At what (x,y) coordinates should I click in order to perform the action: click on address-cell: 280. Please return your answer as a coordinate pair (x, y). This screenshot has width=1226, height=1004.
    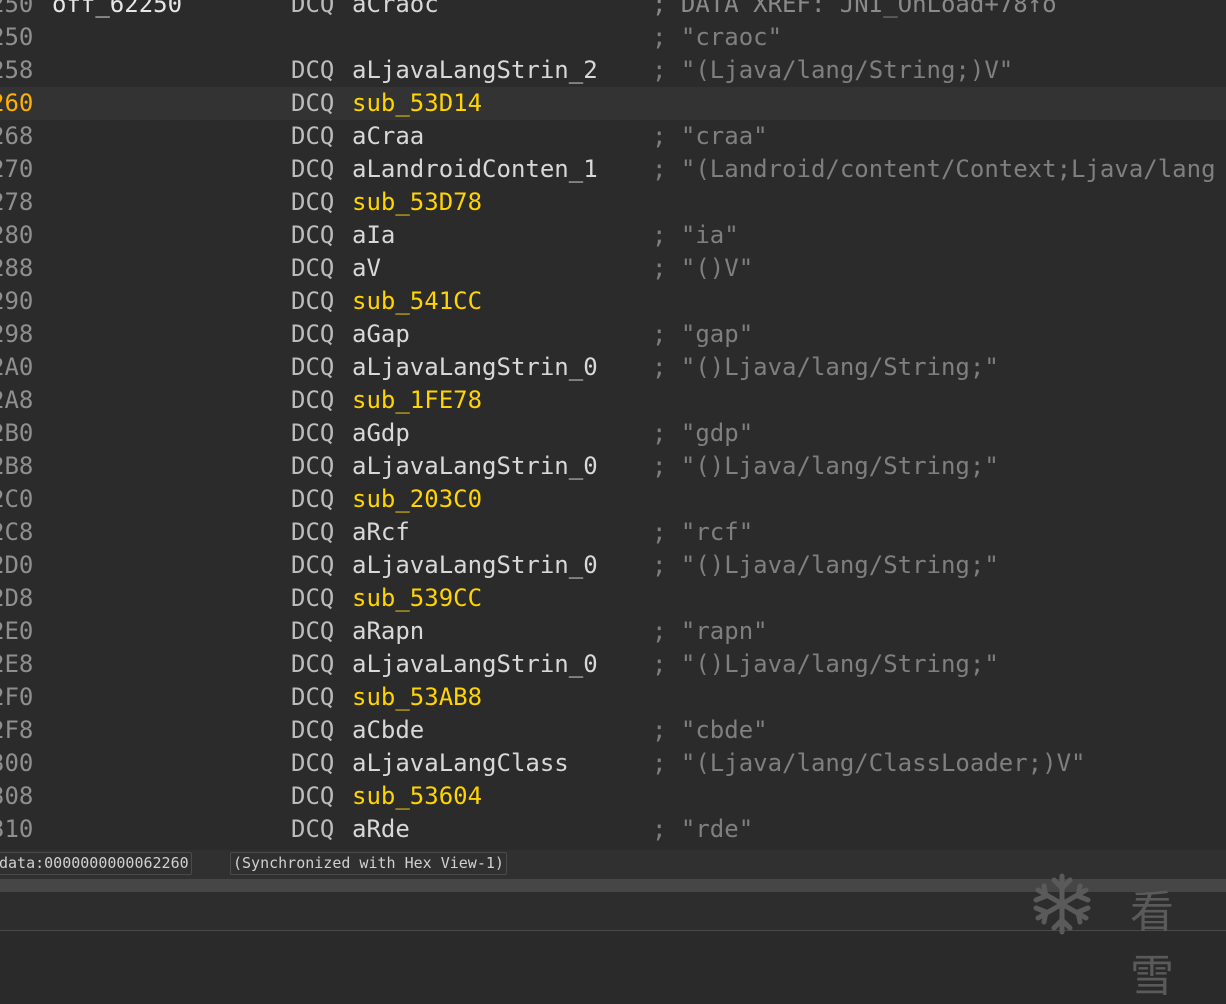
    Looking at the image, I should click on (17, 235).